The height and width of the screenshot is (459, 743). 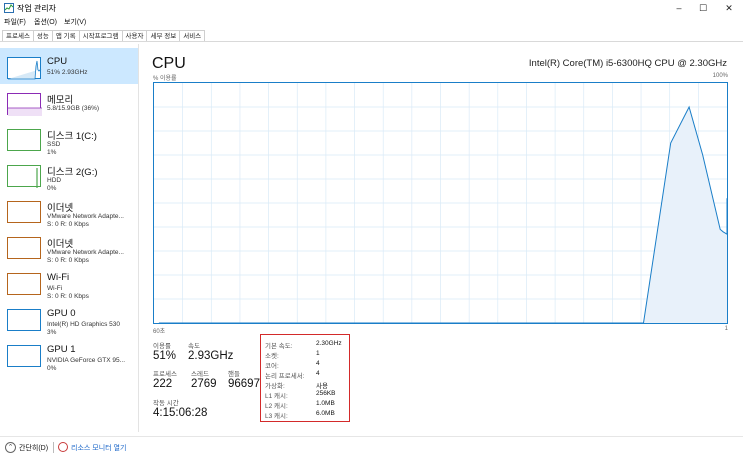 I want to click on utilization-label: 이용률, so click(x=162, y=346).